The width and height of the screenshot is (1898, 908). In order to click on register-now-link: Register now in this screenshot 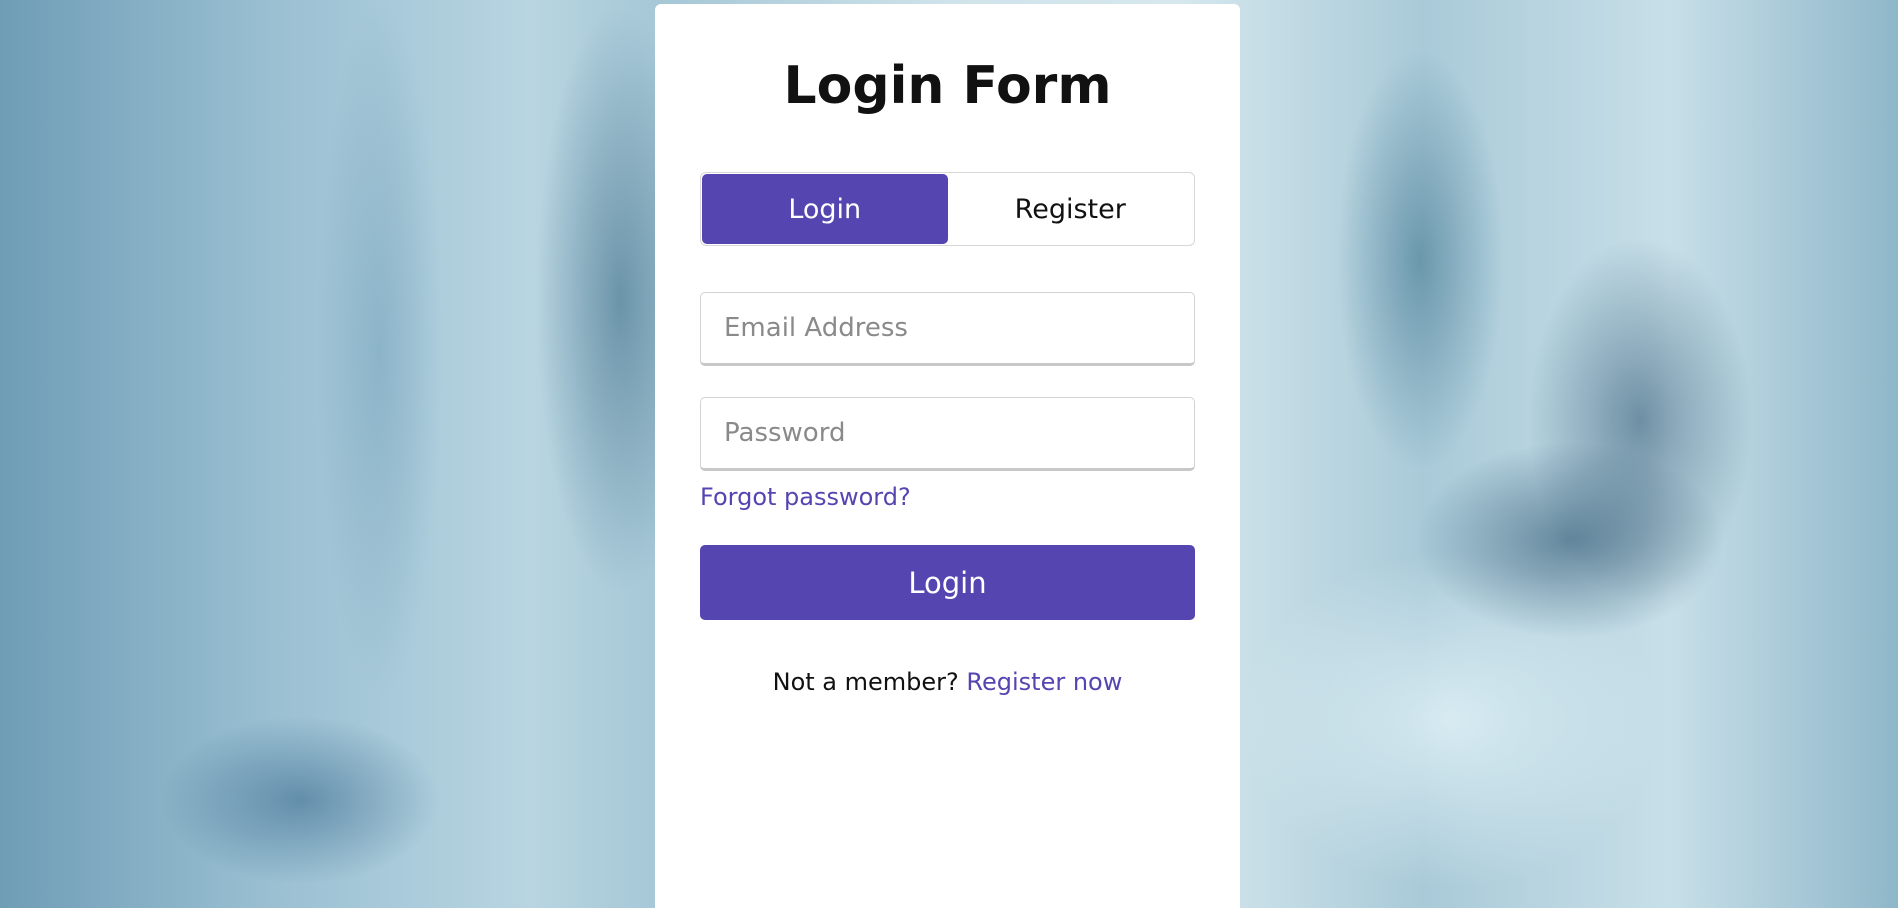, I will do `click(1044, 682)`.